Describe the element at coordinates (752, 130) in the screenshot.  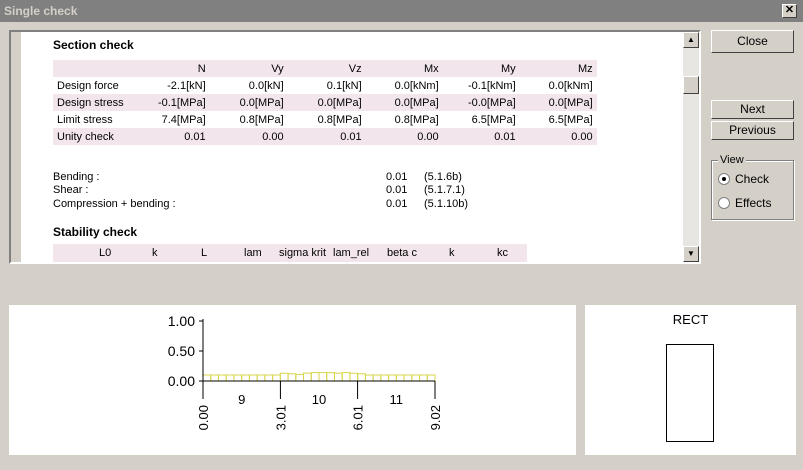
I see `previous-button: Previous` at that location.